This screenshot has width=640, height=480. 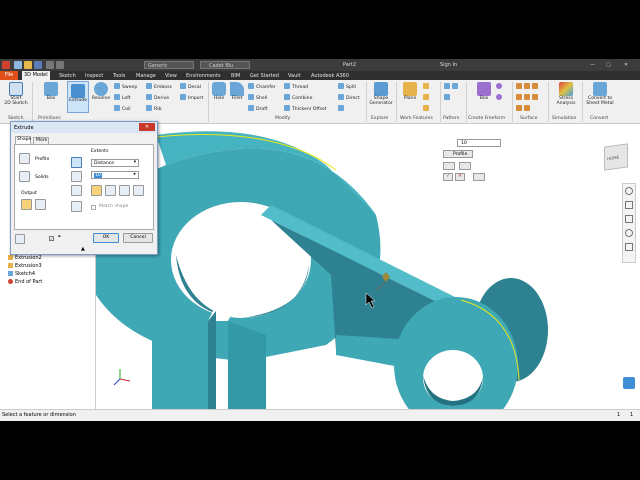 I want to click on decal-button: Decal, so click(x=190, y=86).